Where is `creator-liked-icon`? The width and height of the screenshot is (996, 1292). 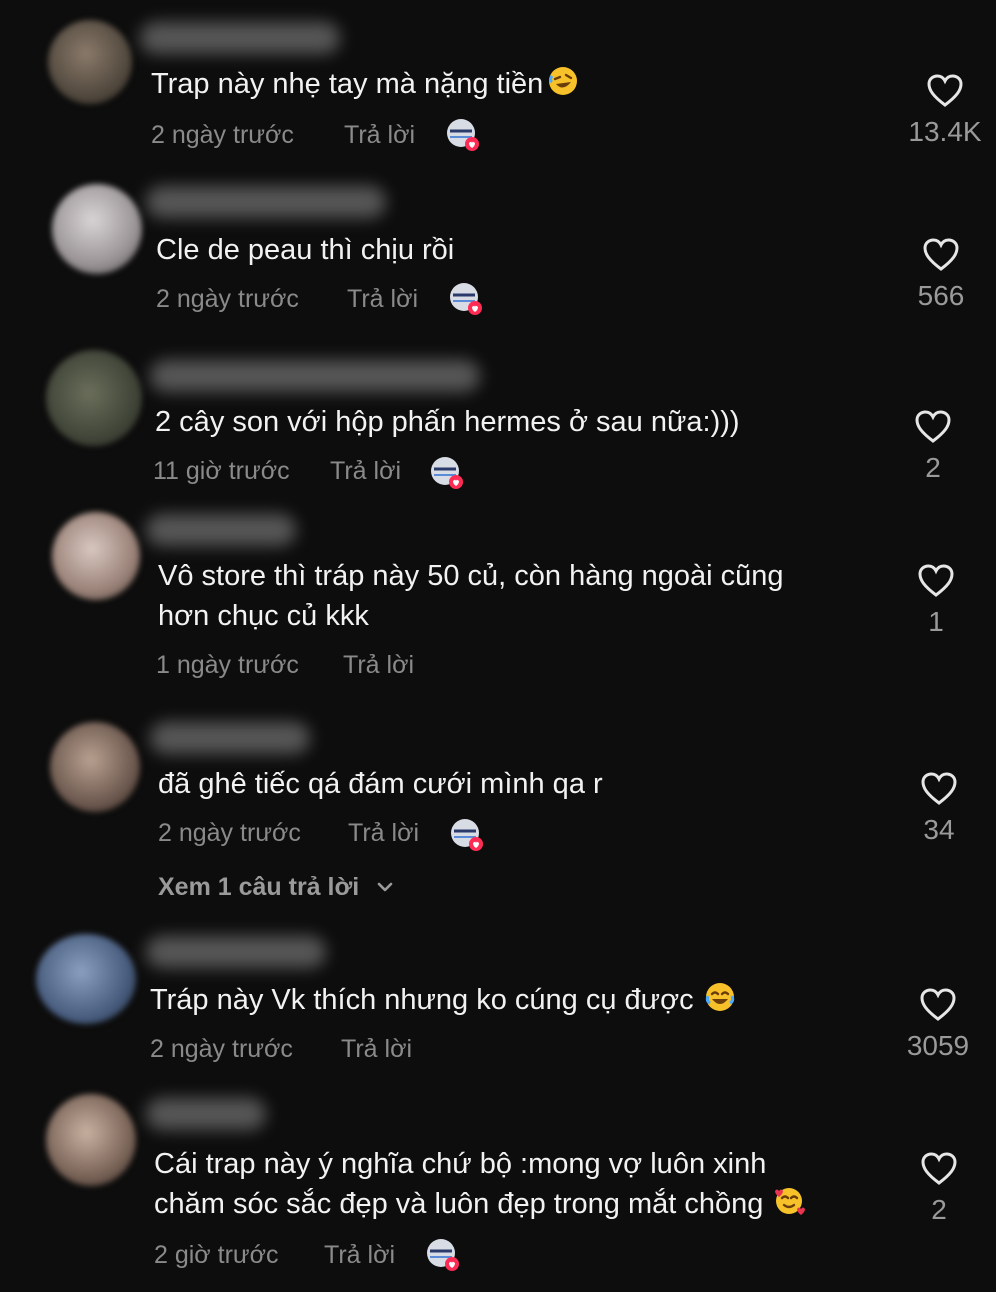
creator-liked-icon is located at coordinates (443, 1255).